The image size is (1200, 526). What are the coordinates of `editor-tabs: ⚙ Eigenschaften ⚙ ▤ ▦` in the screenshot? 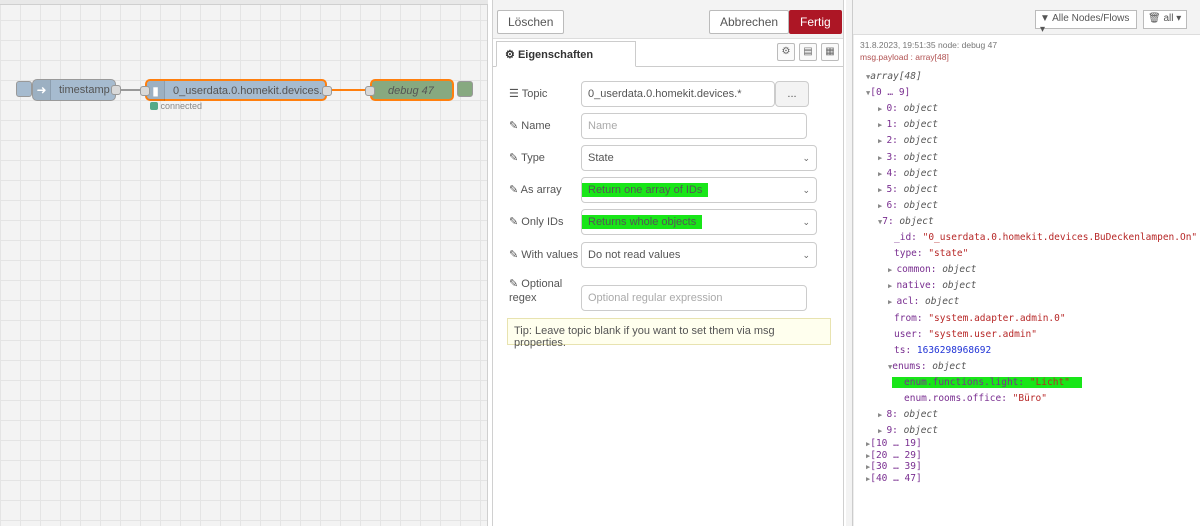 It's located at (668, 54).